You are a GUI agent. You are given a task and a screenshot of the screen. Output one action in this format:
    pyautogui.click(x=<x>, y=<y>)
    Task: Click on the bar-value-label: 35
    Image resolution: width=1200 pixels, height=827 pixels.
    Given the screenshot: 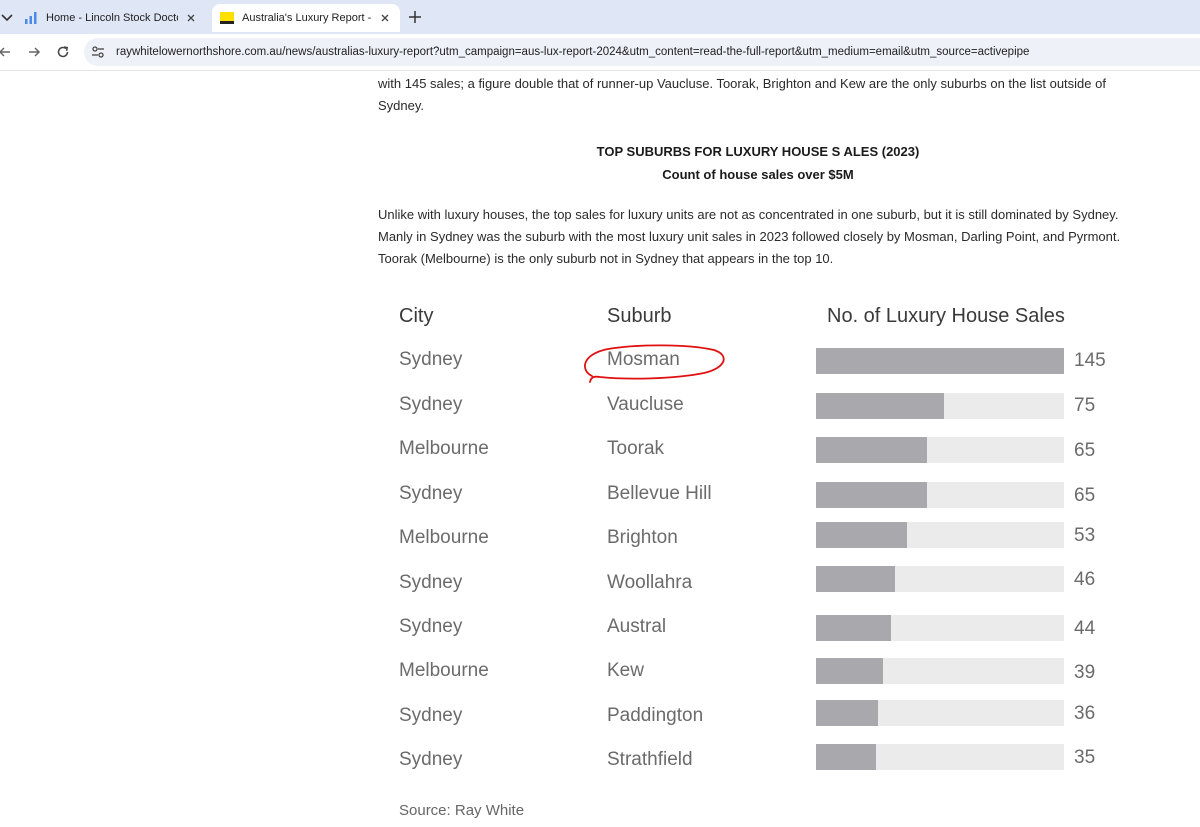 What is the action you would take?
    pyautogui.click(x=1085, y=757)
    